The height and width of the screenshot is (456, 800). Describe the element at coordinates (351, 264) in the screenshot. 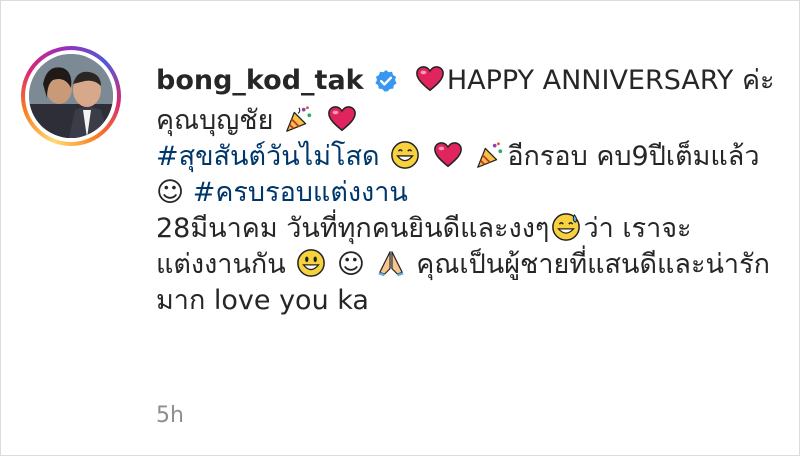

I see `caption-text-5: ☺` at that location.